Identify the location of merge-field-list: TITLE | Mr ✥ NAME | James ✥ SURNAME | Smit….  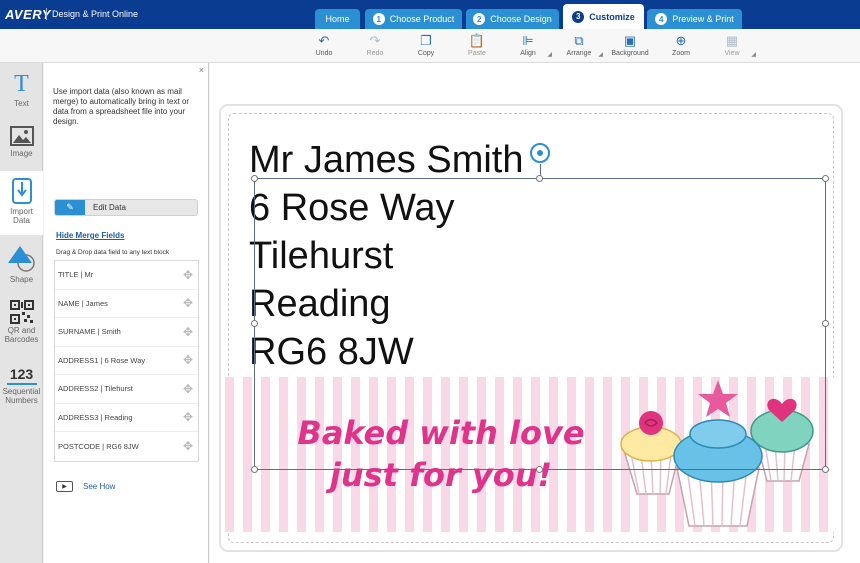
(126, 361).